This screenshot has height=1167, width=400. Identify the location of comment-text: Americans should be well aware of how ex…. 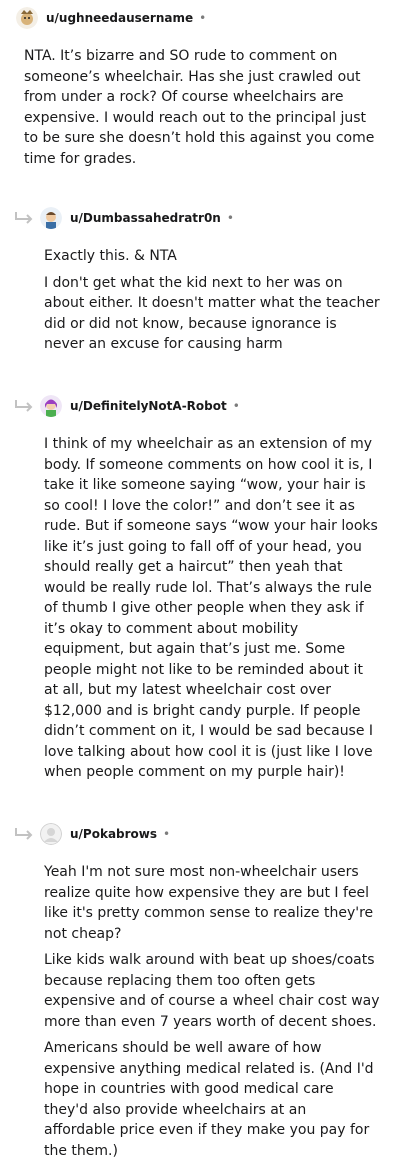
(209, 1099).